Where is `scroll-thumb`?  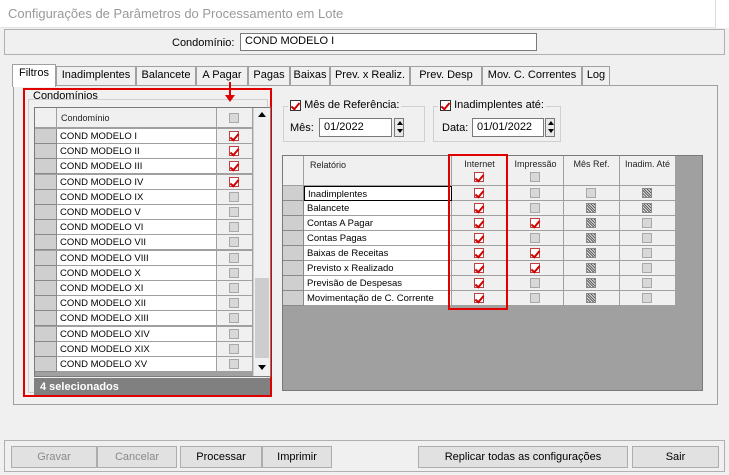 scroll-thumb is located at coordinates (262, 318).